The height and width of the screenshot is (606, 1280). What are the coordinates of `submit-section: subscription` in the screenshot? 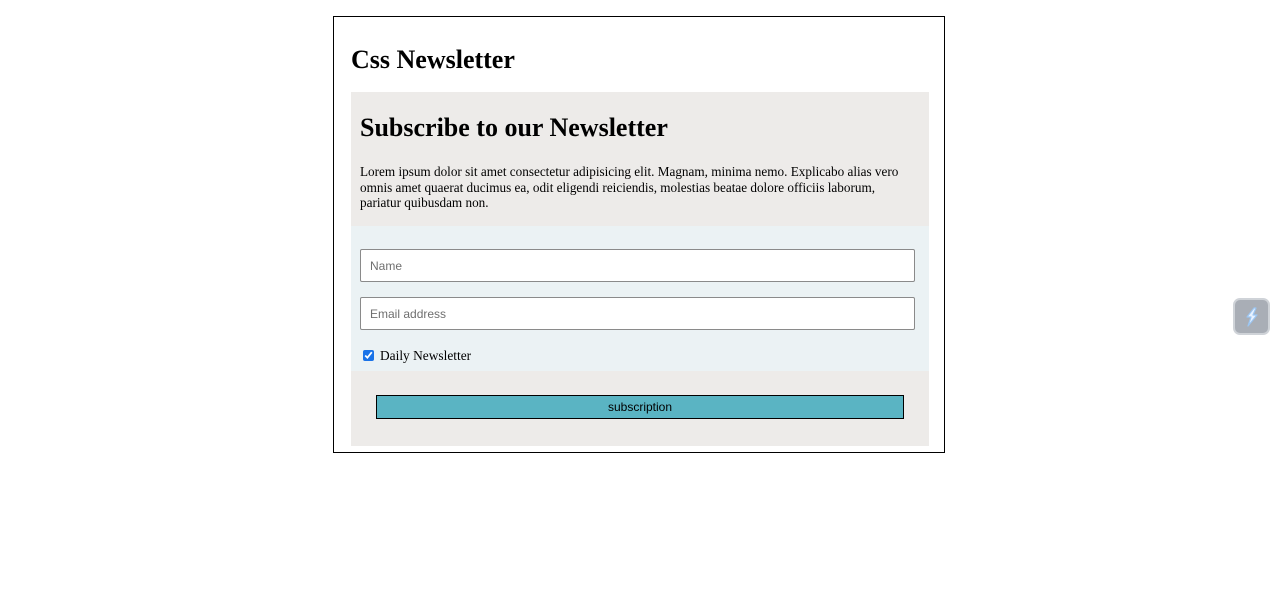 It's located at (640, 408).